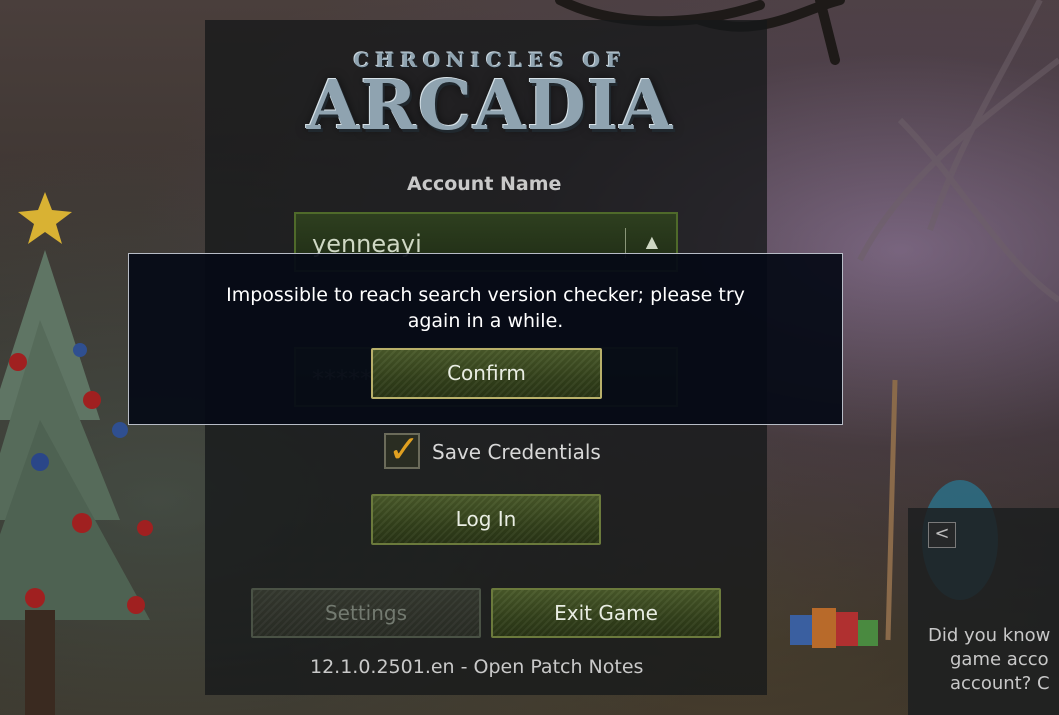  Describe the element at coordinates (484, 184) in the screenshot. I see `account-name-label: Account Name` at that location.